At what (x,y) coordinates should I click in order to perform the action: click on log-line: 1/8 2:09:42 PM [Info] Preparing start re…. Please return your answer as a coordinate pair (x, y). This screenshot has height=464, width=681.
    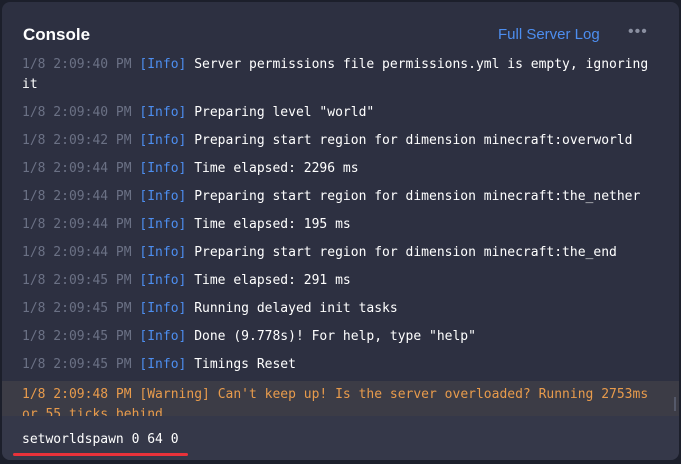
    Looking at the image, I should click on (340, 141).